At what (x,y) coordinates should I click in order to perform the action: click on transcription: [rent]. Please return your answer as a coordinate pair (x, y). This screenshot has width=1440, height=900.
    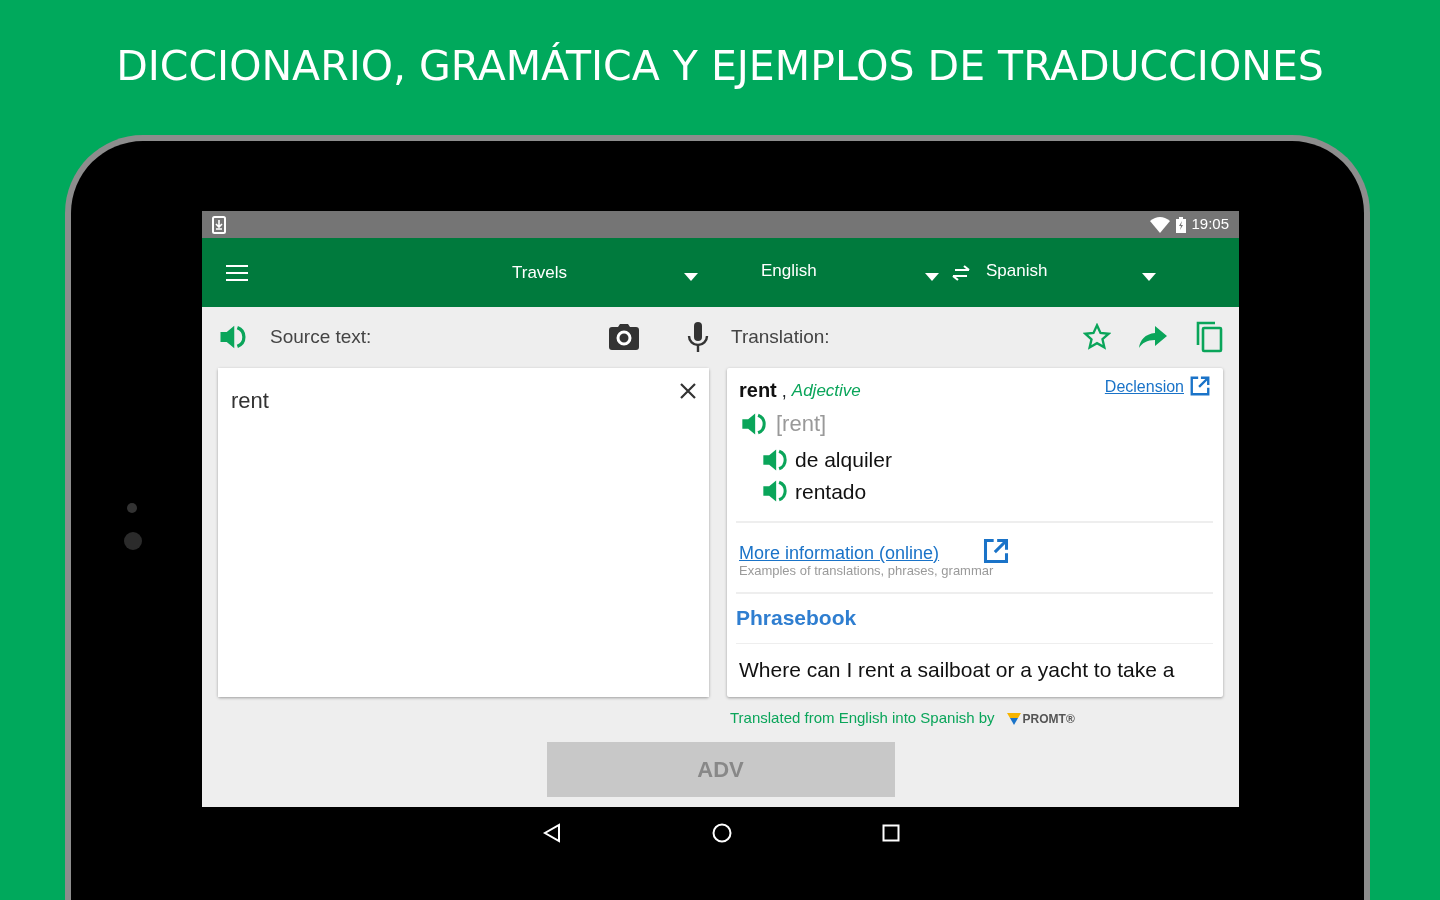
    Looking at the image, I should click on (801, 424).